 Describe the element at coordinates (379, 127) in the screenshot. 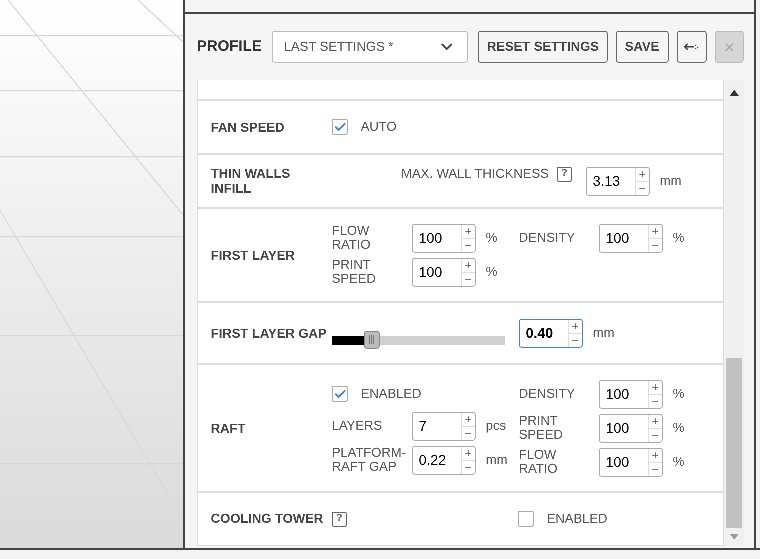

I see `checkbox-label: AUTO` at that location.